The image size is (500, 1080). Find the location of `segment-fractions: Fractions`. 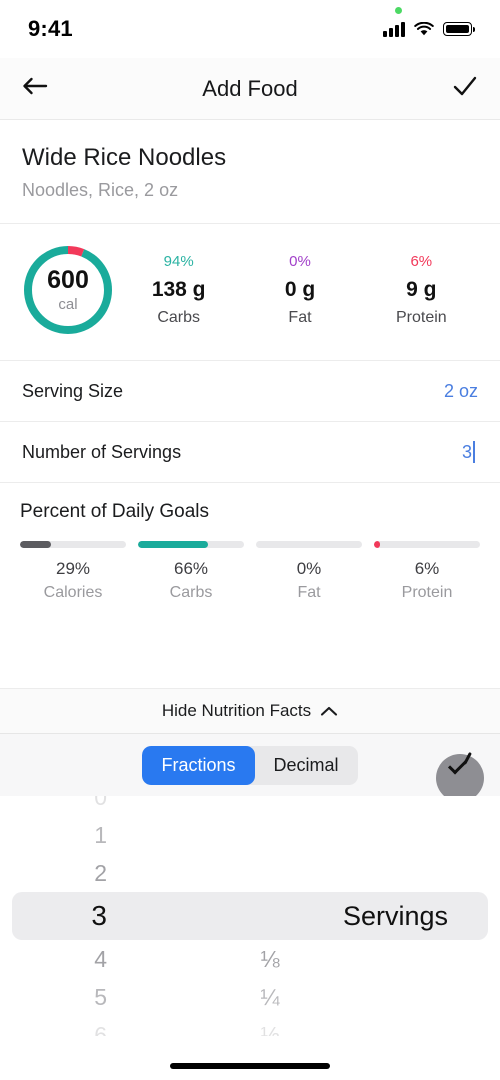

segment-fractions: Fractions is located at coordinates (198, 765).